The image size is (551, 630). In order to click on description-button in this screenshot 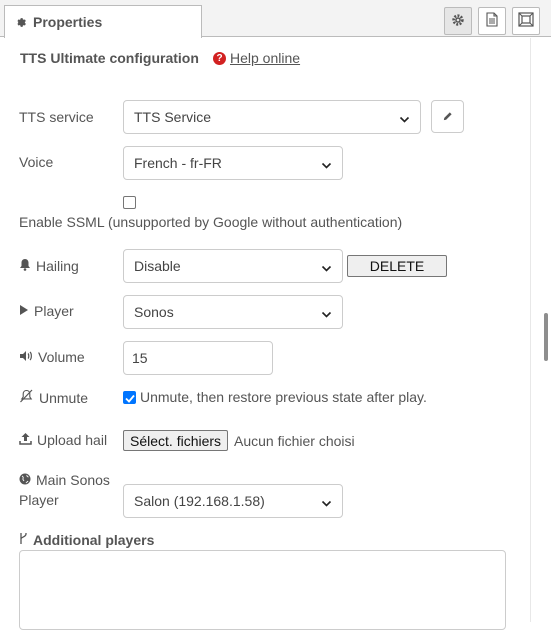, I will do `click(492, 21)`.